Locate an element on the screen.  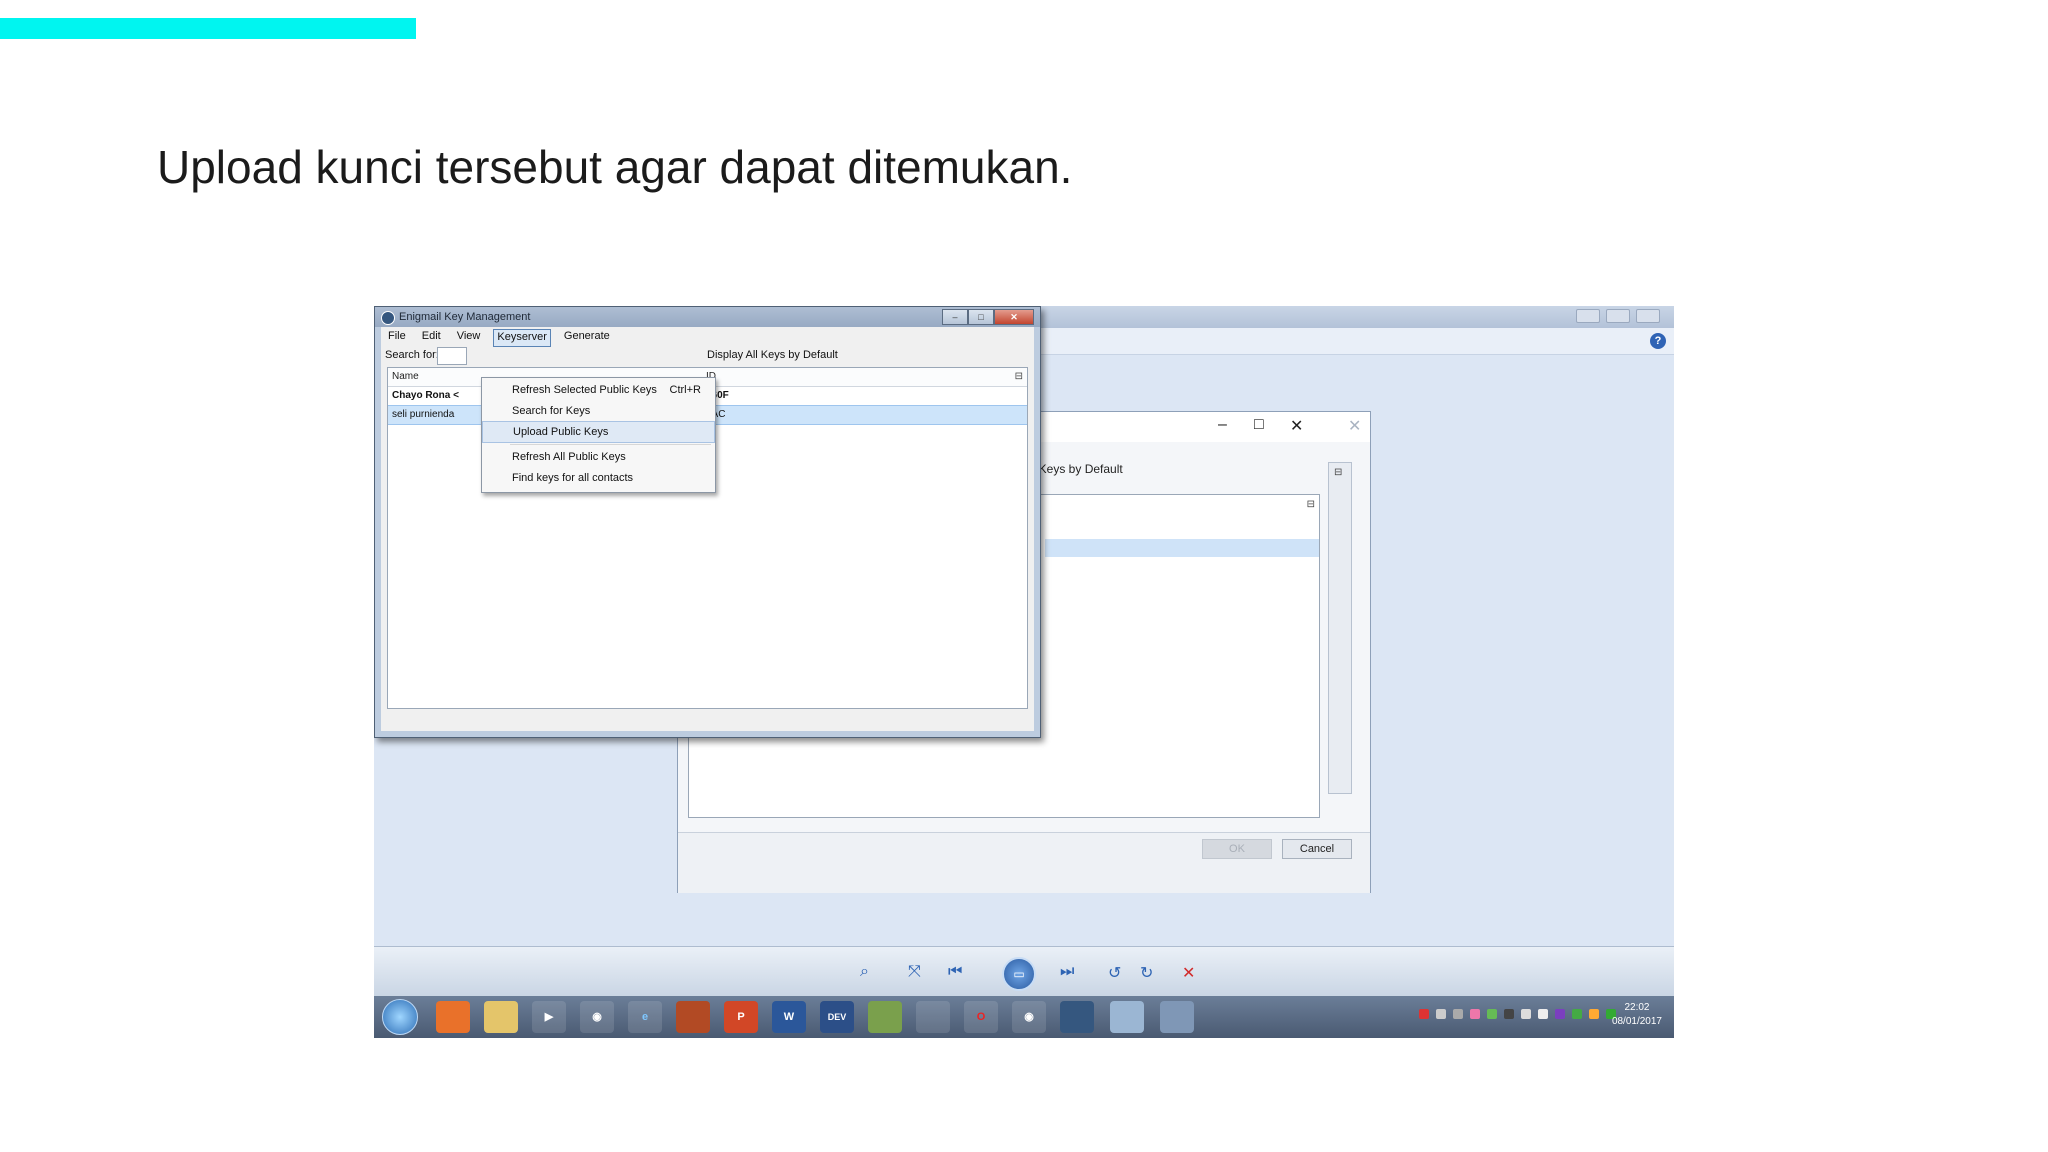
rotate-right-icon: ↻ is located at coordinates (1146, 973).